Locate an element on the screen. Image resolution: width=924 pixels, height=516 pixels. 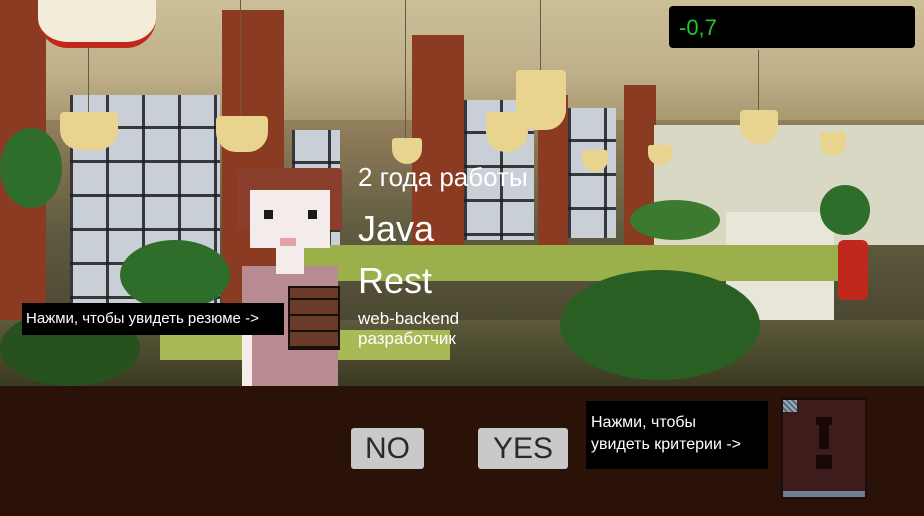
book-corner is located at coordinates (790, 406).